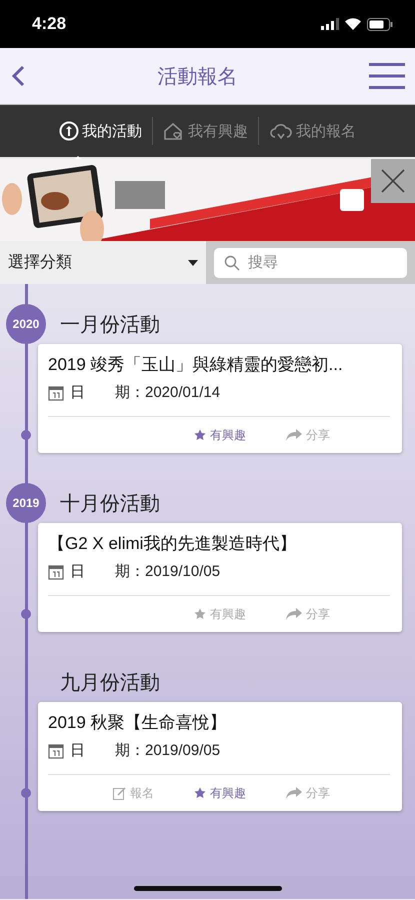 This screenshot has height=900, width=415. Describe the element at coordinates (145, 572) in the screenshot. I see `event-date: 日 期：2019/10/05` at that location.